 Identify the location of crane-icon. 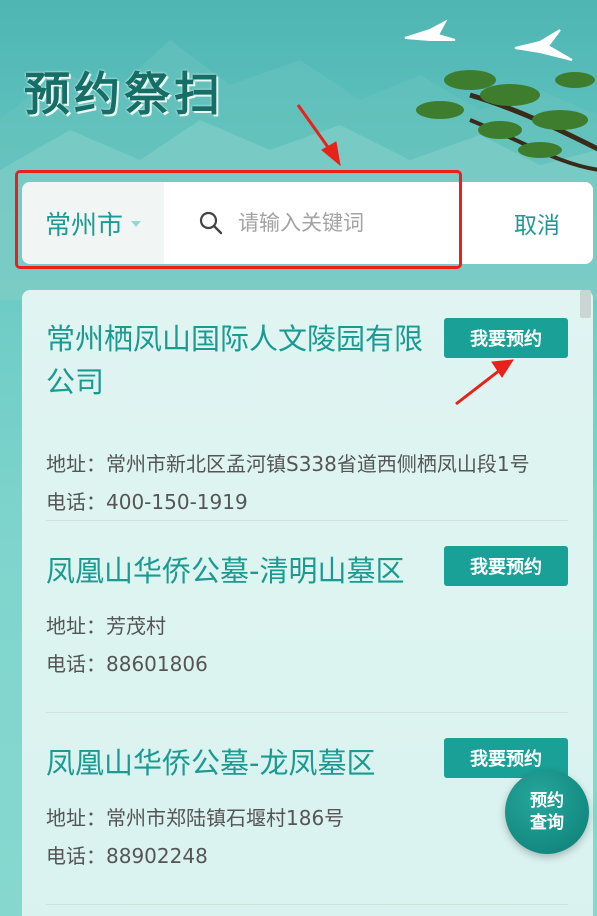
(488, 40).